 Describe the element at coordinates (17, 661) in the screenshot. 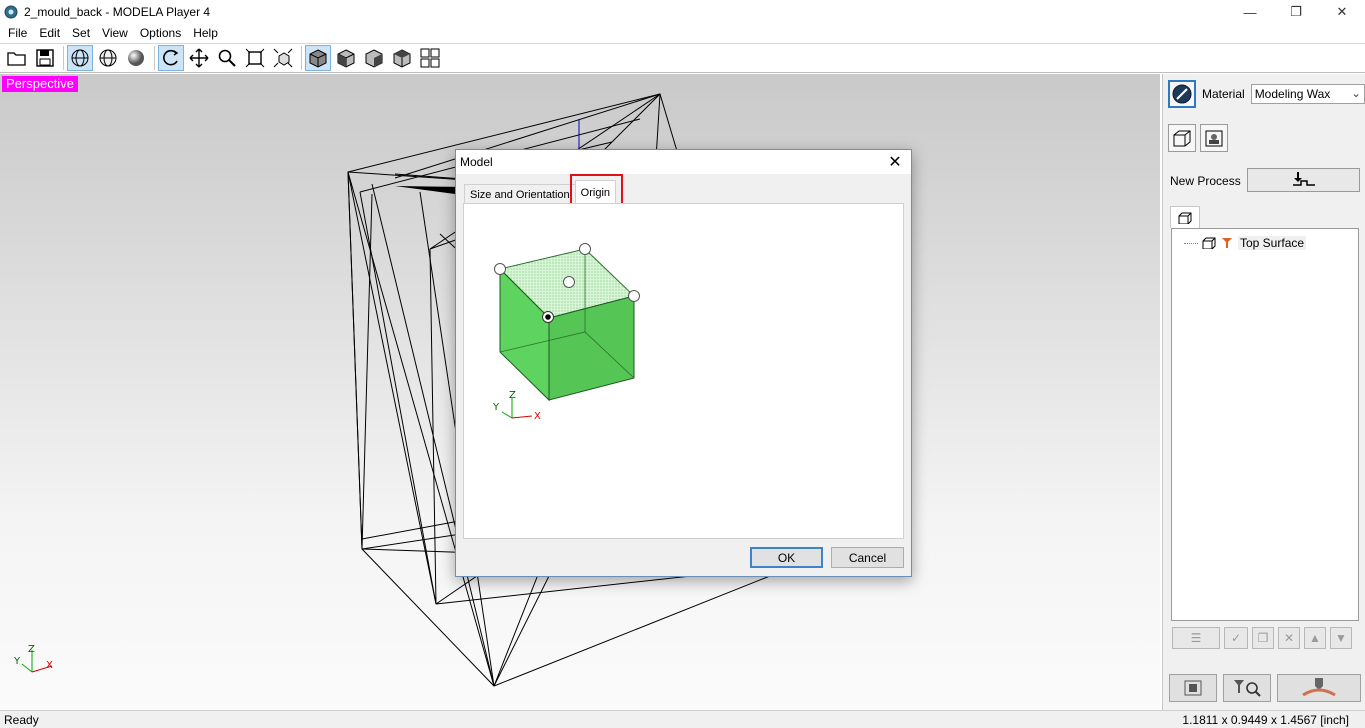

I see `axis-y-label: Y` at that location.